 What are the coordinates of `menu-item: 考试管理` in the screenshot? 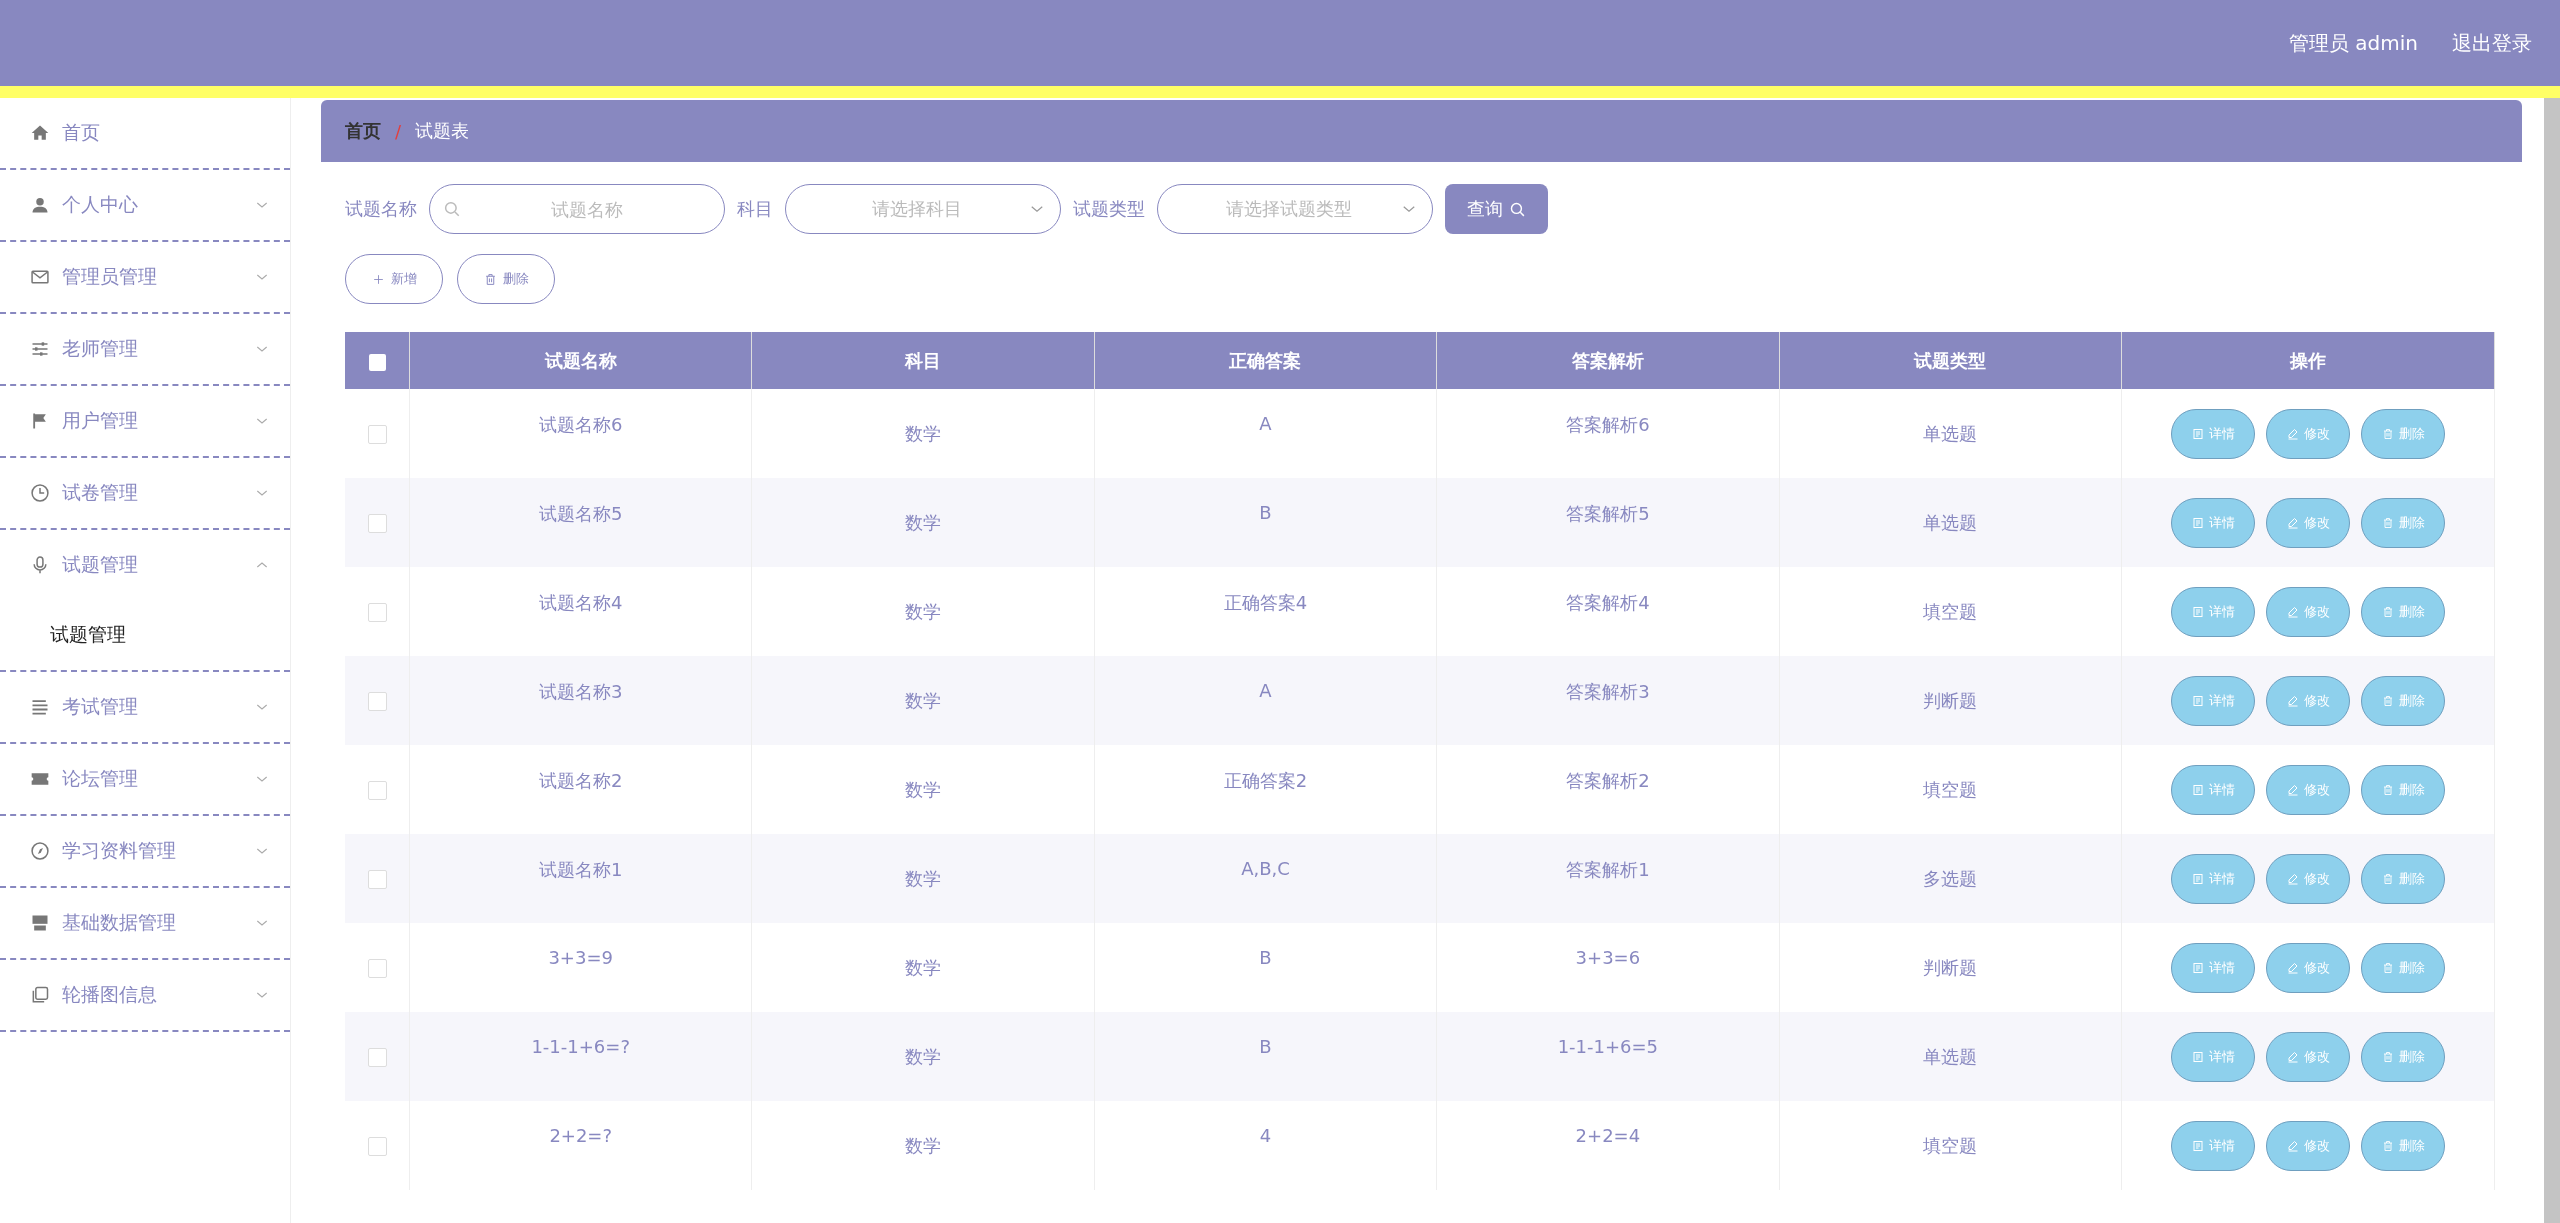 It's located at (145, 707).